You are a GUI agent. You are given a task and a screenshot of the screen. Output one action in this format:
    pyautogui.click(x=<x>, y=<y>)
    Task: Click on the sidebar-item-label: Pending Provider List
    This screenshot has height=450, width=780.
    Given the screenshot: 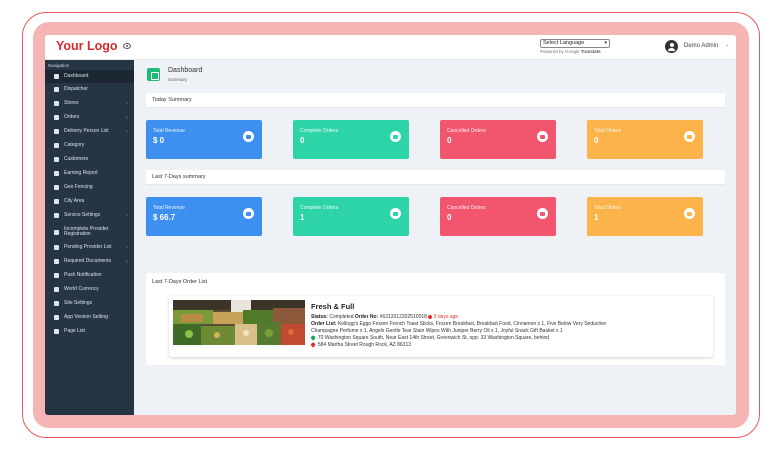 What is the action you would take?
    pyautogui.click(x=88, y=246)
    